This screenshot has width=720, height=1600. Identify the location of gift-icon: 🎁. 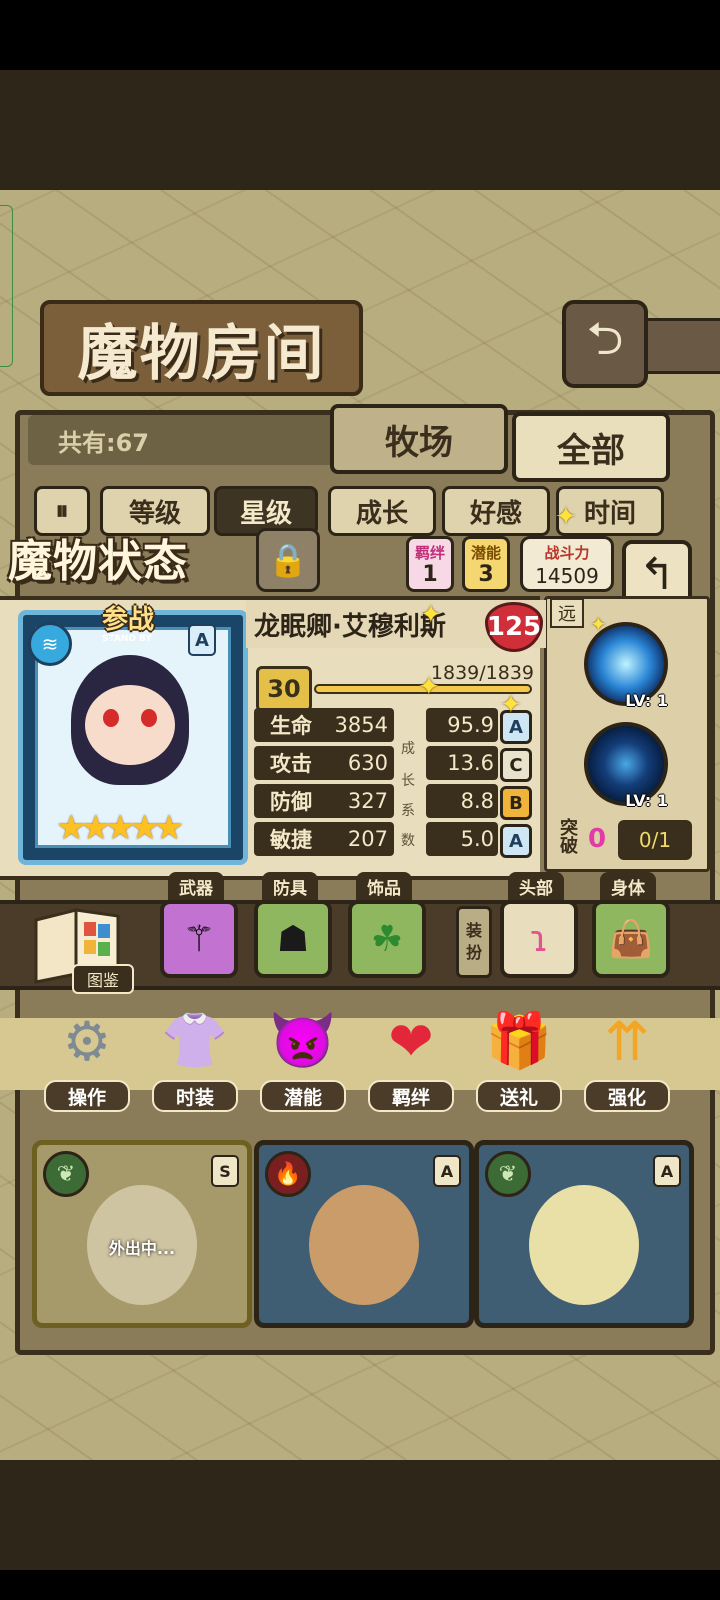
(519, 1040).